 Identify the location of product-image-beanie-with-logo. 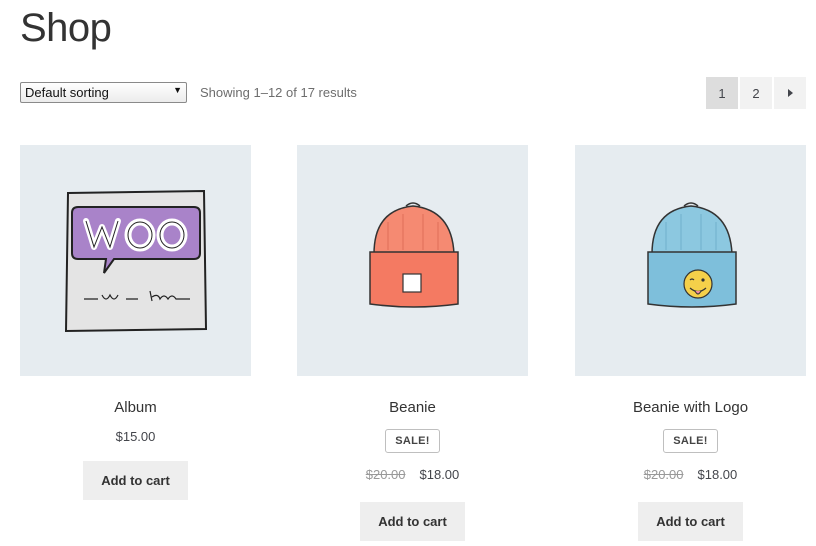
(690, 260).